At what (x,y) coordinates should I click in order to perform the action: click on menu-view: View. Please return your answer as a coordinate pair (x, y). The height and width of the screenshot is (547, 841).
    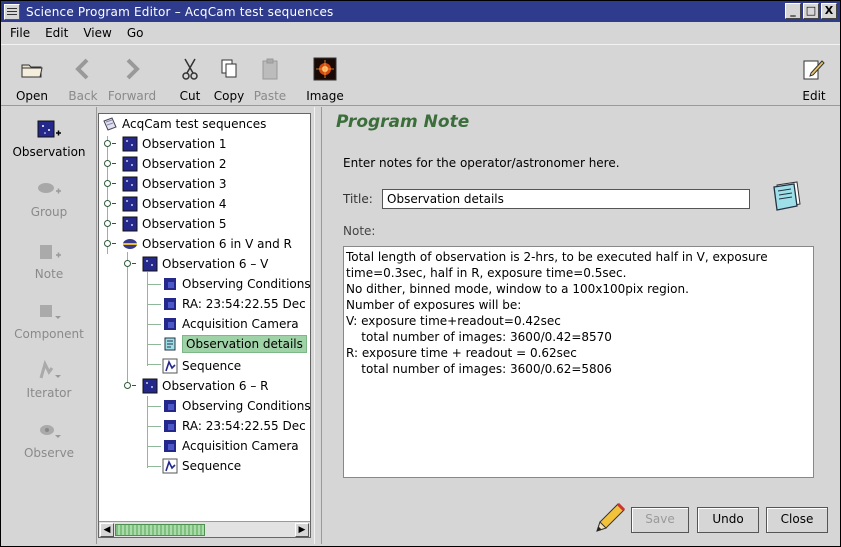
    Looking at the image, I should click on (95, 33).